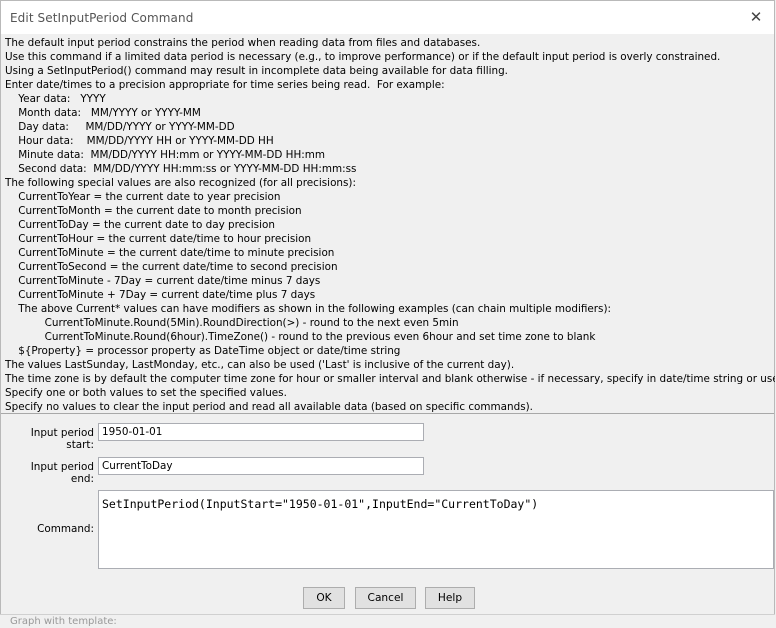 The image size is (776, 628). I want to click on description-line: Month data: MM/YYYY or YYYY-MM, so click(103, 113).